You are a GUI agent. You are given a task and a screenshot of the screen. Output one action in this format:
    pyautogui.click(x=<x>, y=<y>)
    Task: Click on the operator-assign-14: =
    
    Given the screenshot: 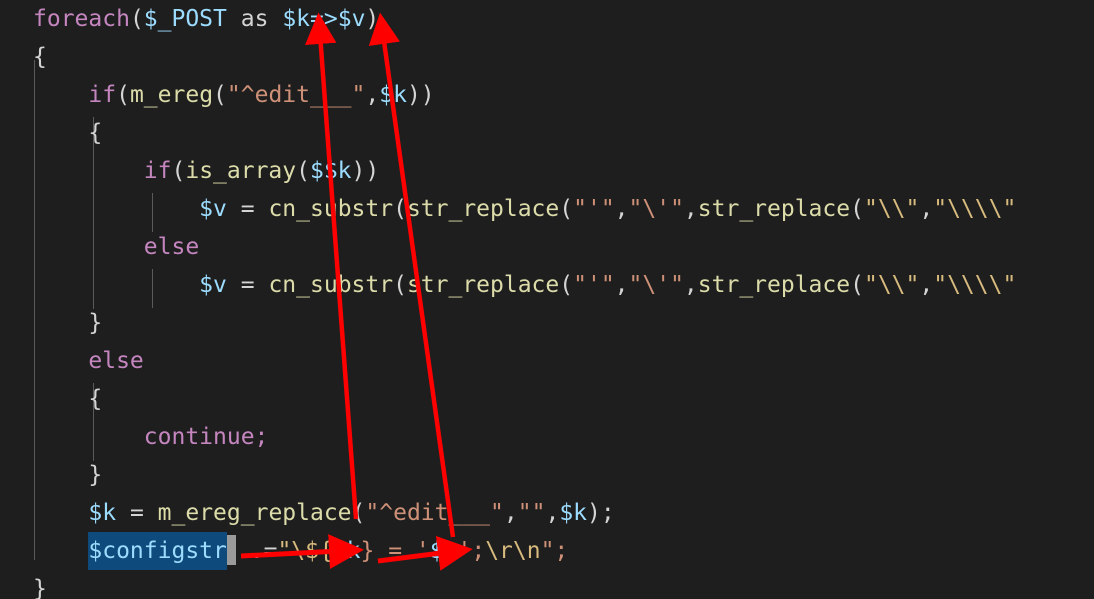 What is the action you would take?
    pyautogui.click(x=136, y=513)
    